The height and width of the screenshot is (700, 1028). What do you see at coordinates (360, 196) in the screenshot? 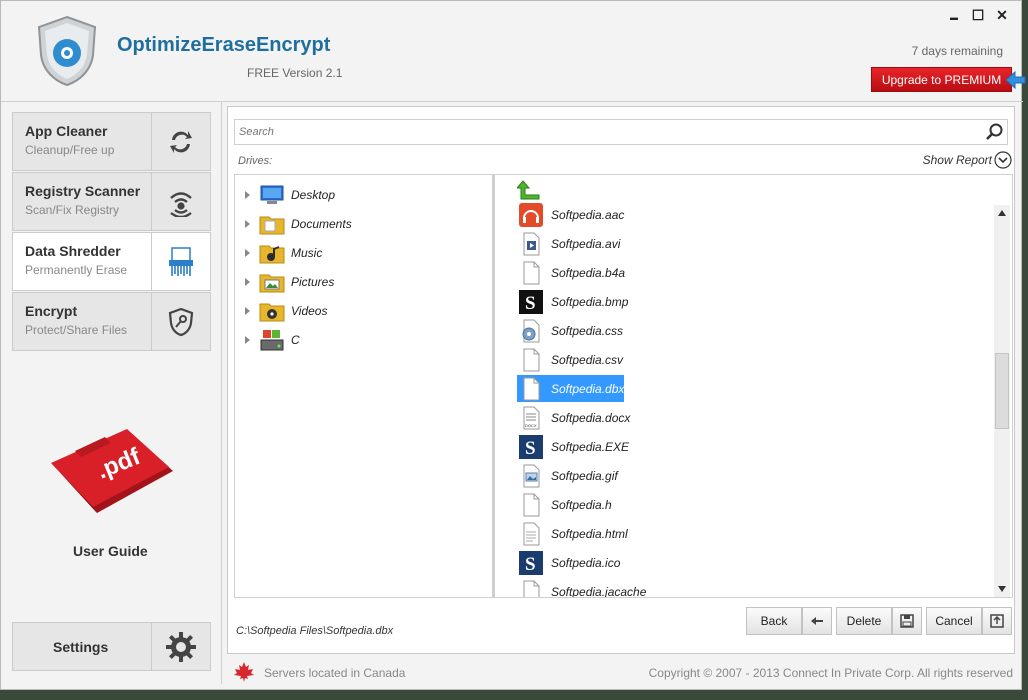
I see `tree-item-desktop: Desktop` at bounding box center [360, 196].